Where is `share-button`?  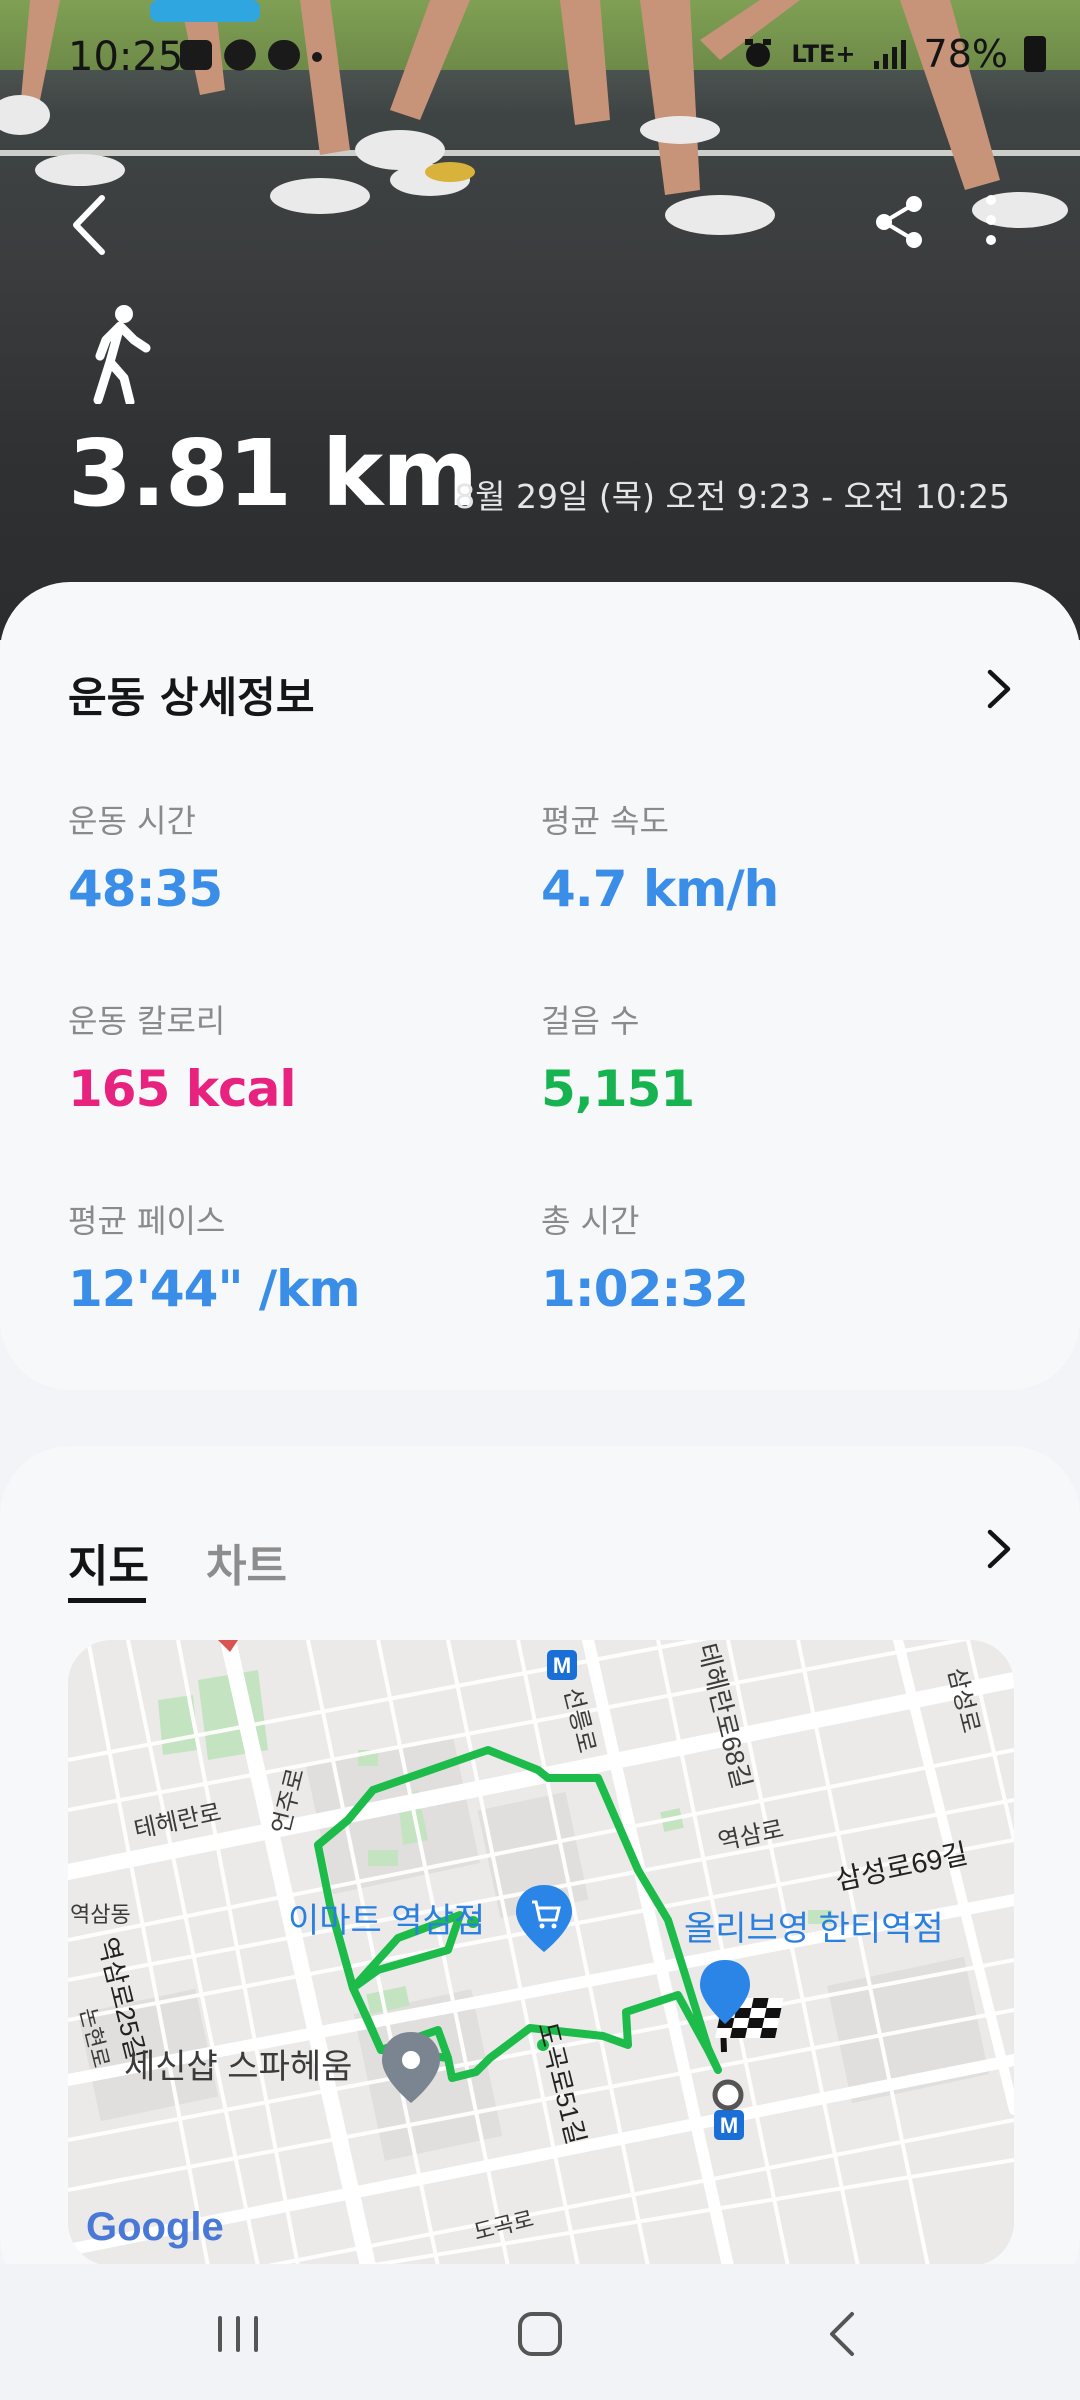 share-button is located at coordinates (900, 222).